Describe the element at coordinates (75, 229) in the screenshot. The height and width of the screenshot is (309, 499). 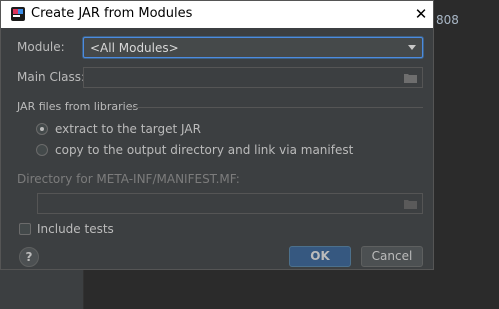
I see `include-tests-label: Include tests` at that location.